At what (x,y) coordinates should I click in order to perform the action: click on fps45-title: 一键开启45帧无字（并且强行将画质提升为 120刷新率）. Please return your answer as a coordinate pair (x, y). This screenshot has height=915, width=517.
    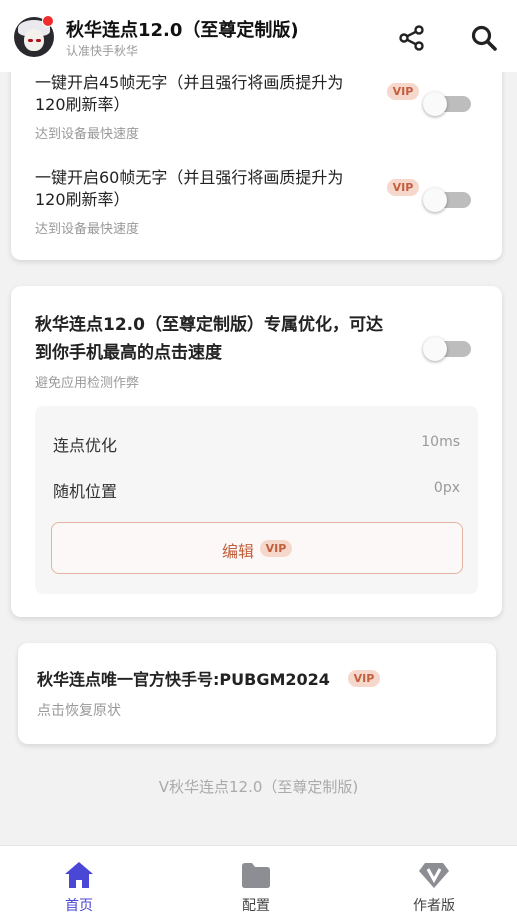
    Looking at the image, I should click on (189, 93).